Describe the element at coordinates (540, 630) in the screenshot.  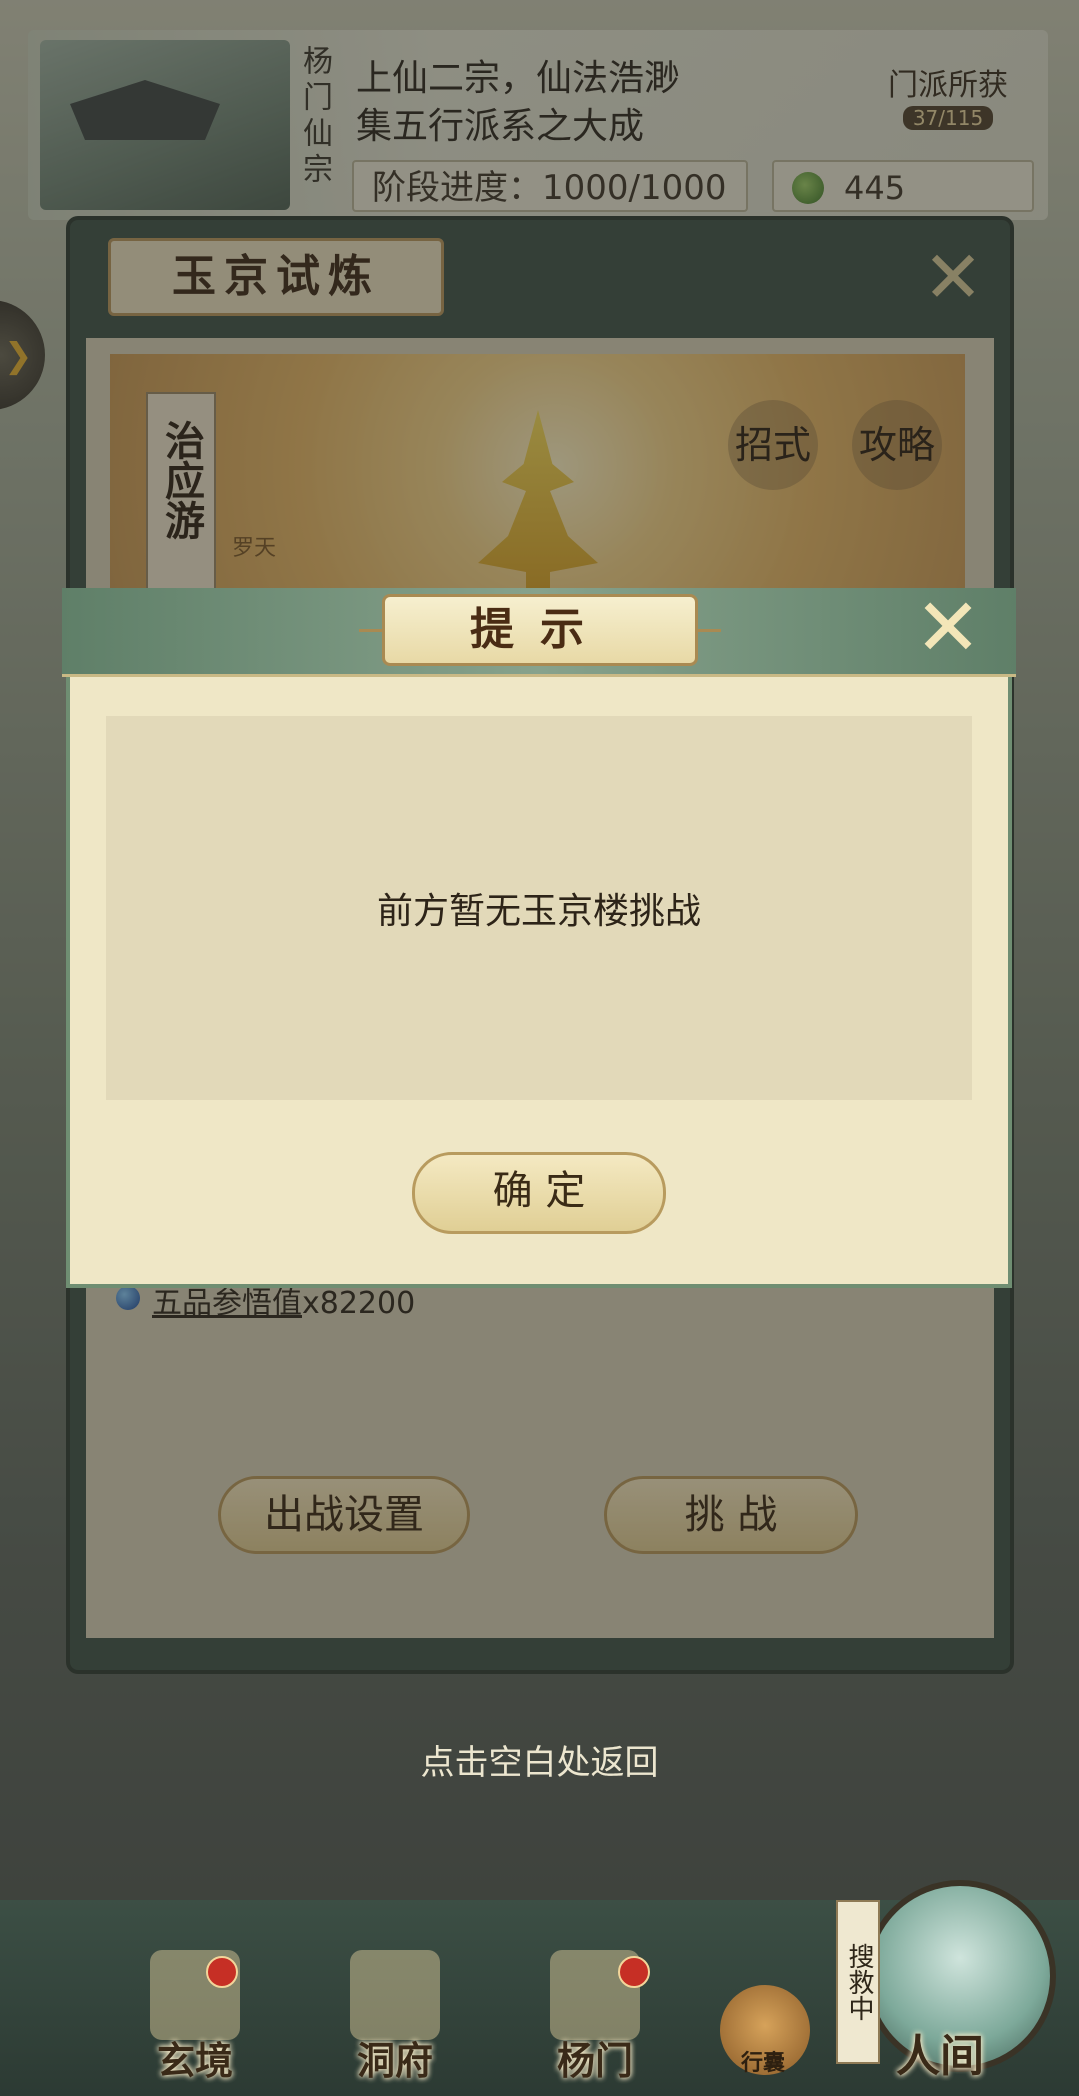
I see `hint-dialog-title: 提示` at that location.